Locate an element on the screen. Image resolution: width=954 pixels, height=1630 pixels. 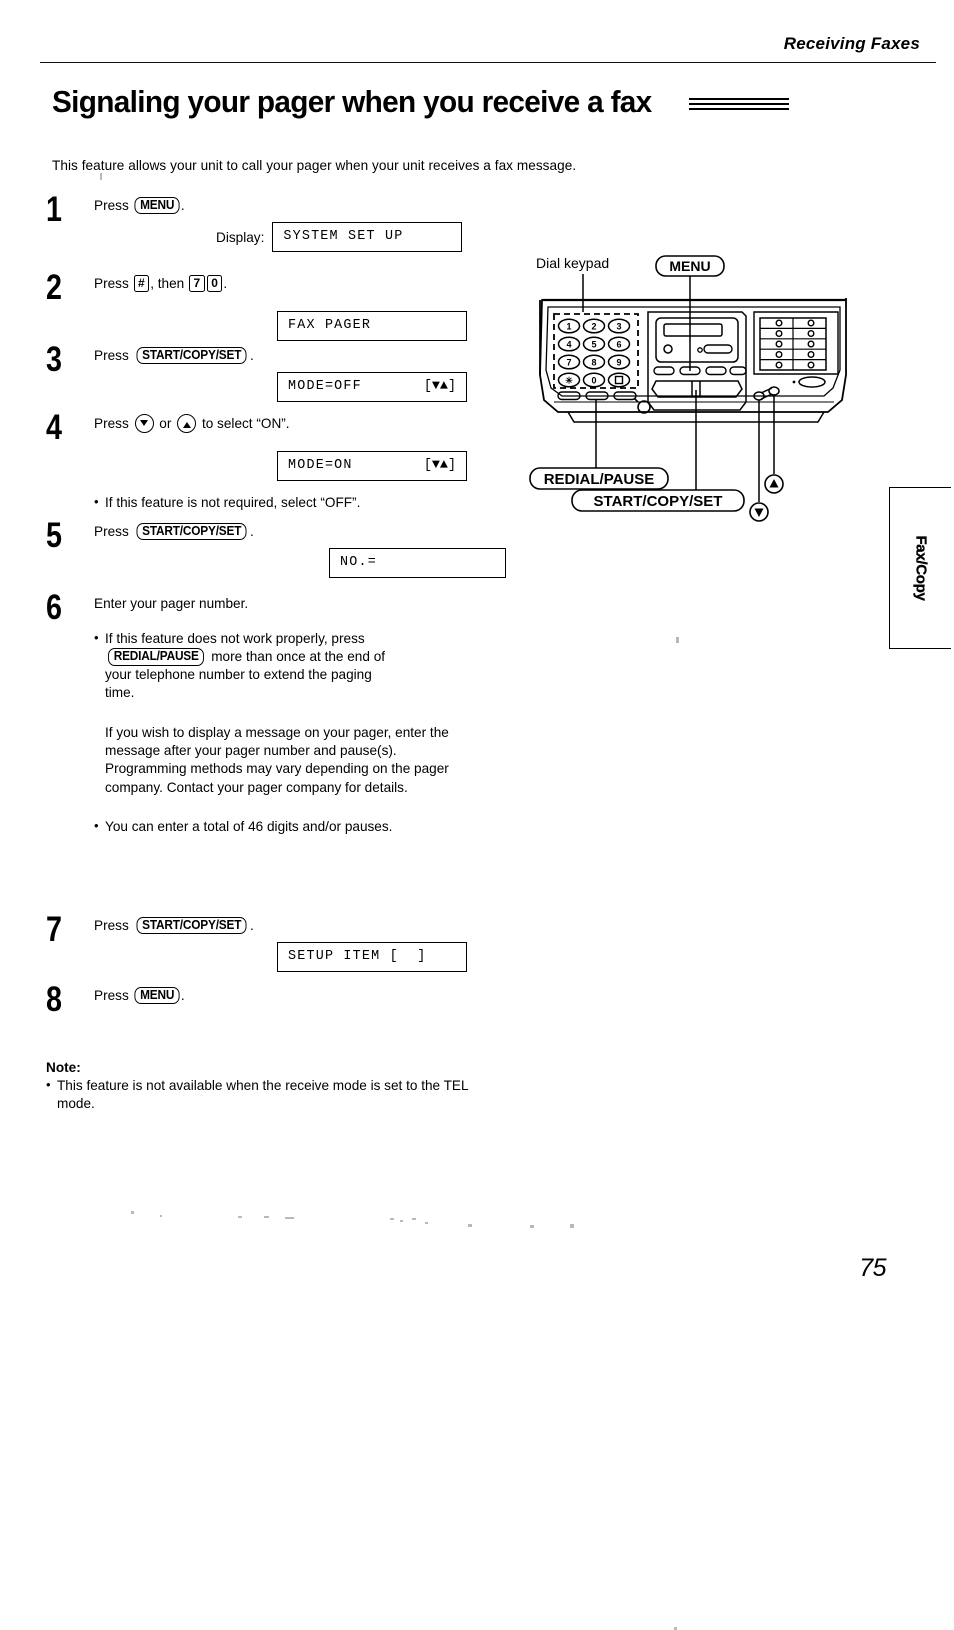
up-arrow-callout-icon is located at coordinates (774, 484).